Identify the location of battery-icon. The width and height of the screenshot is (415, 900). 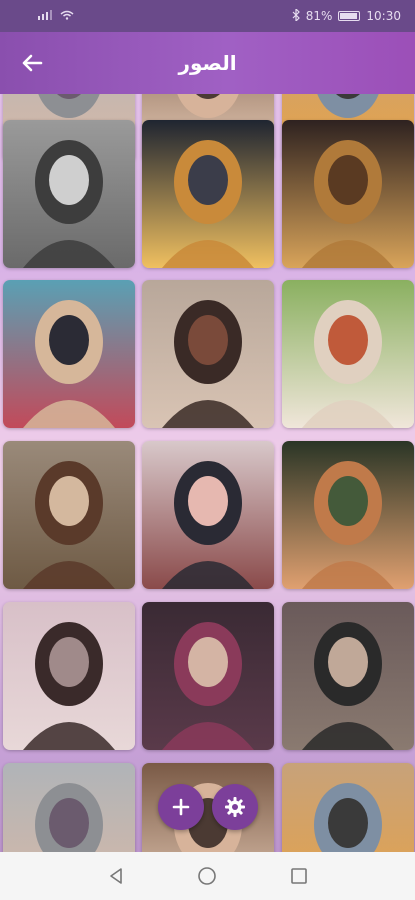
(349, 16).